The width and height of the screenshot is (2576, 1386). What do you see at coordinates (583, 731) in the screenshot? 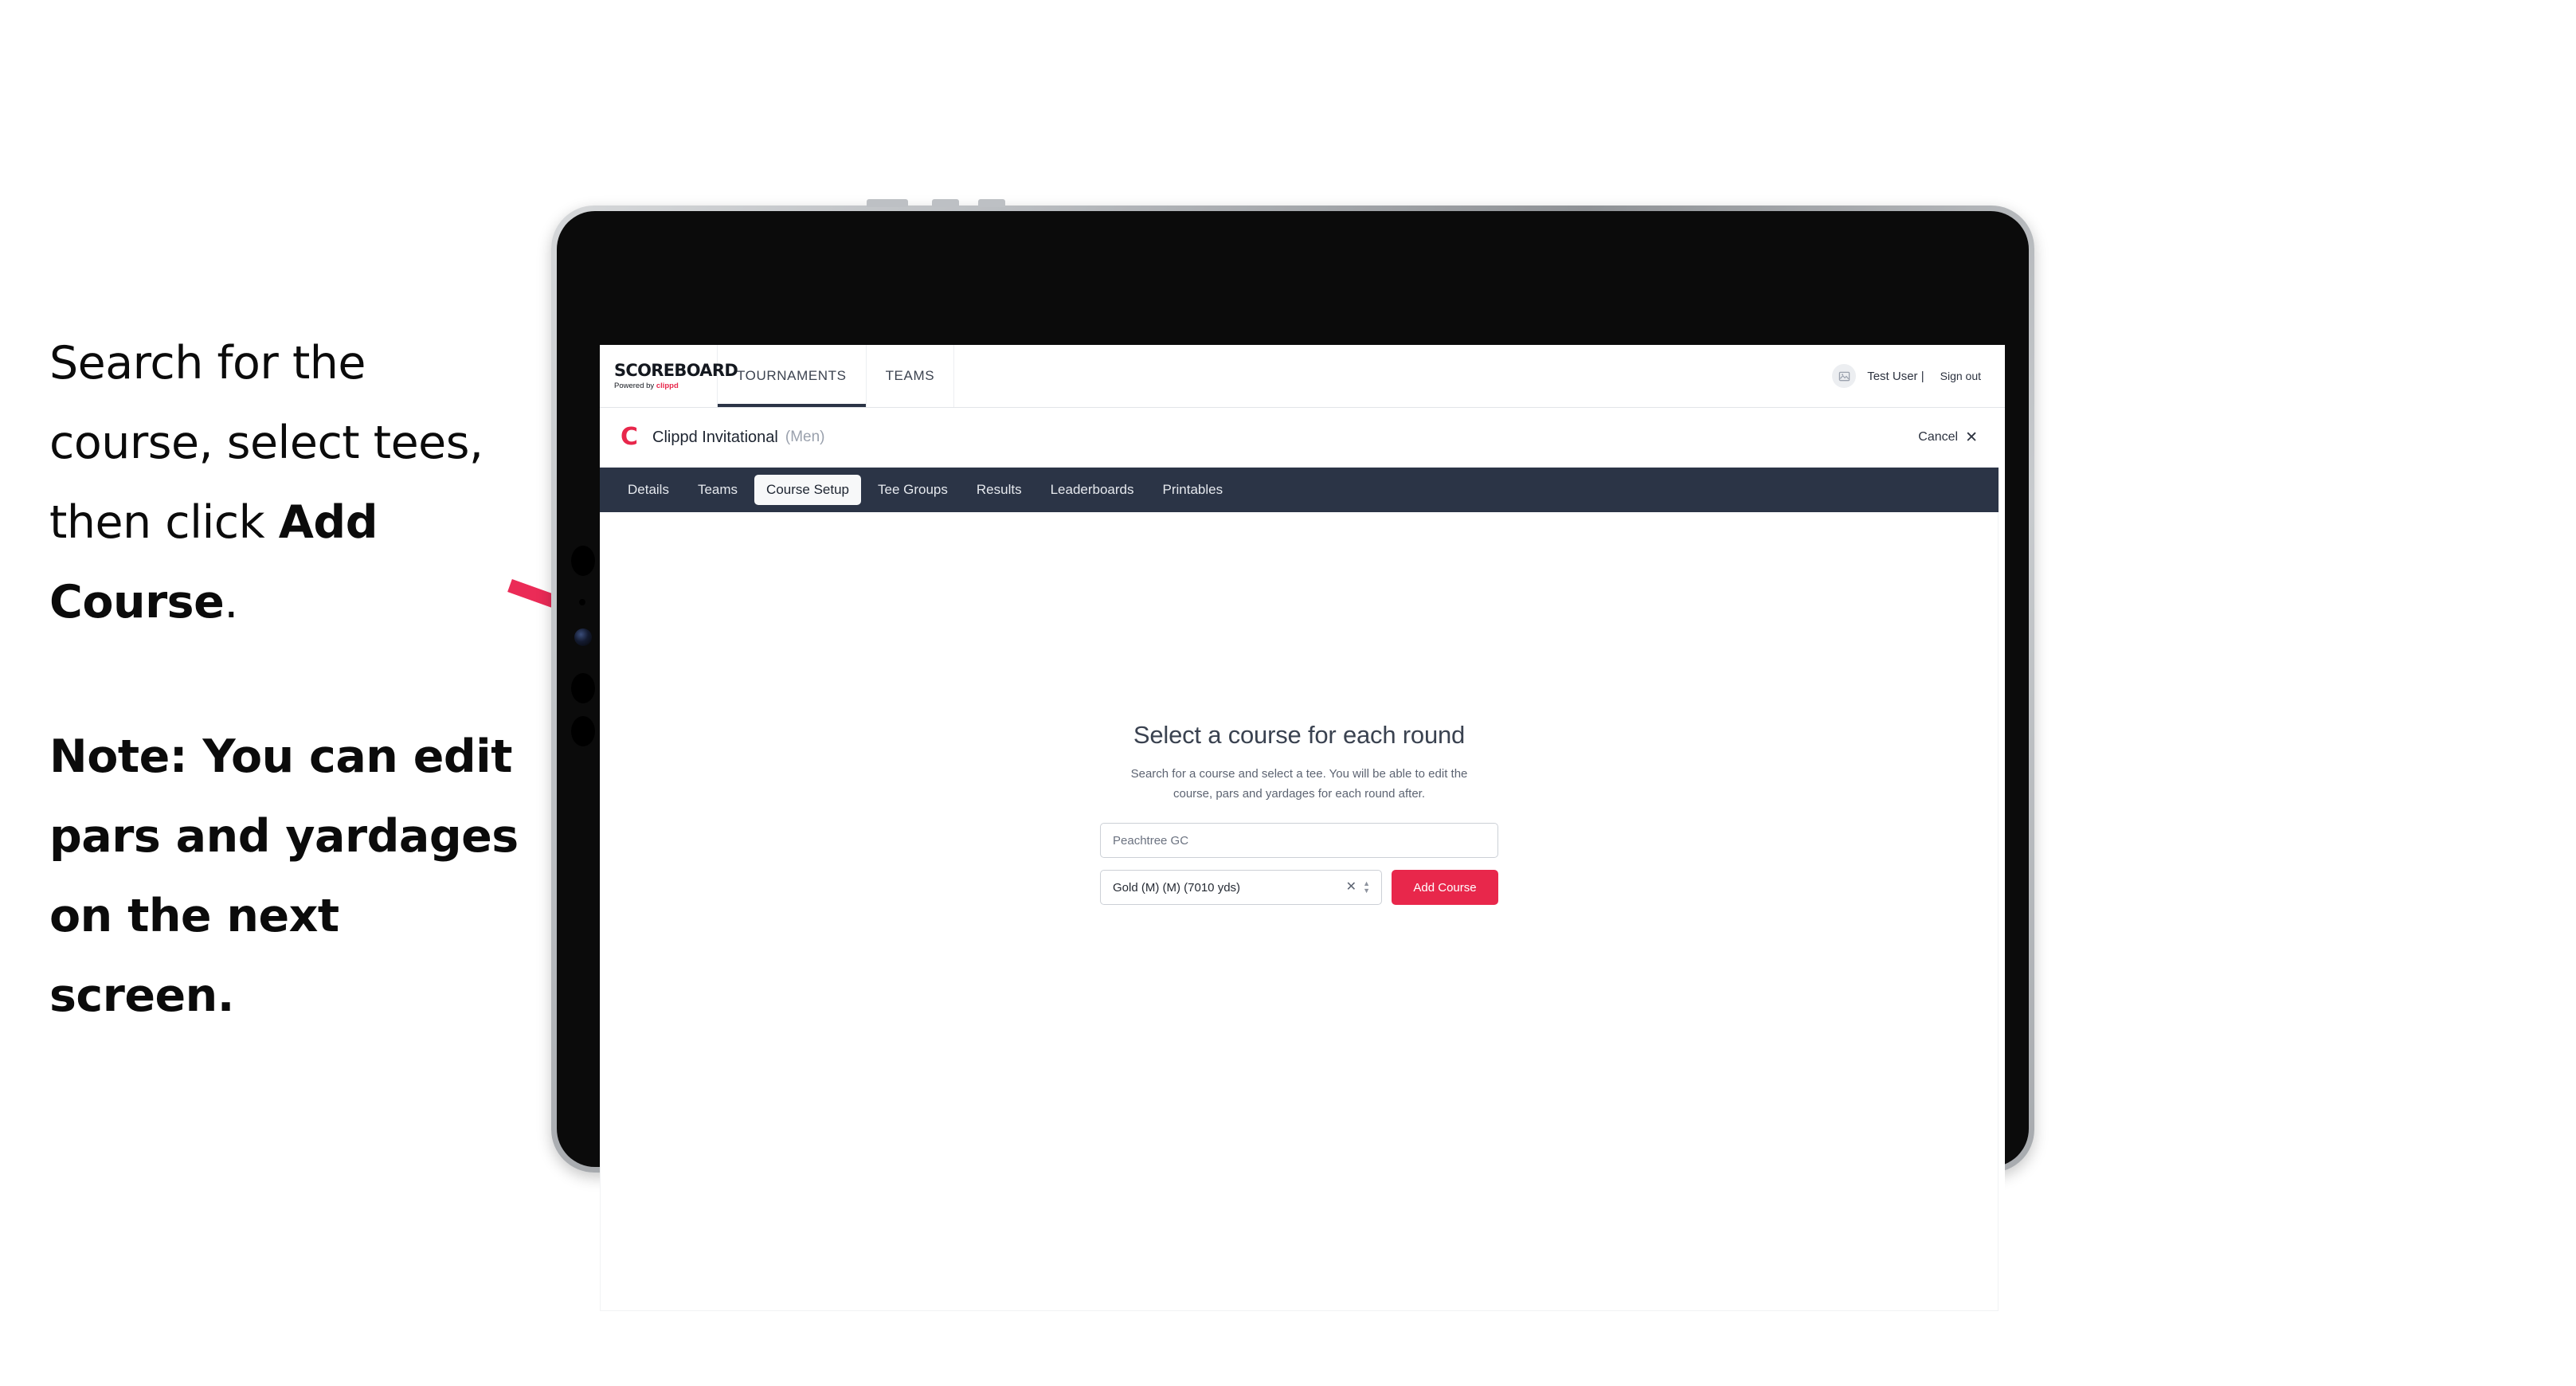
I see `tablet-sensor-c-icon` at bounding box center [583, 731].